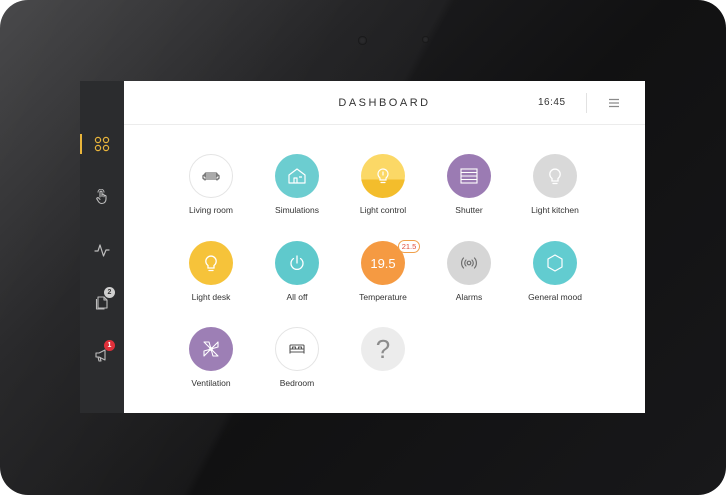 Image resolution: width=726 pixels, height=495 pixels. I want to click on header: DASHBOARD 16:45, so click(384, 103).